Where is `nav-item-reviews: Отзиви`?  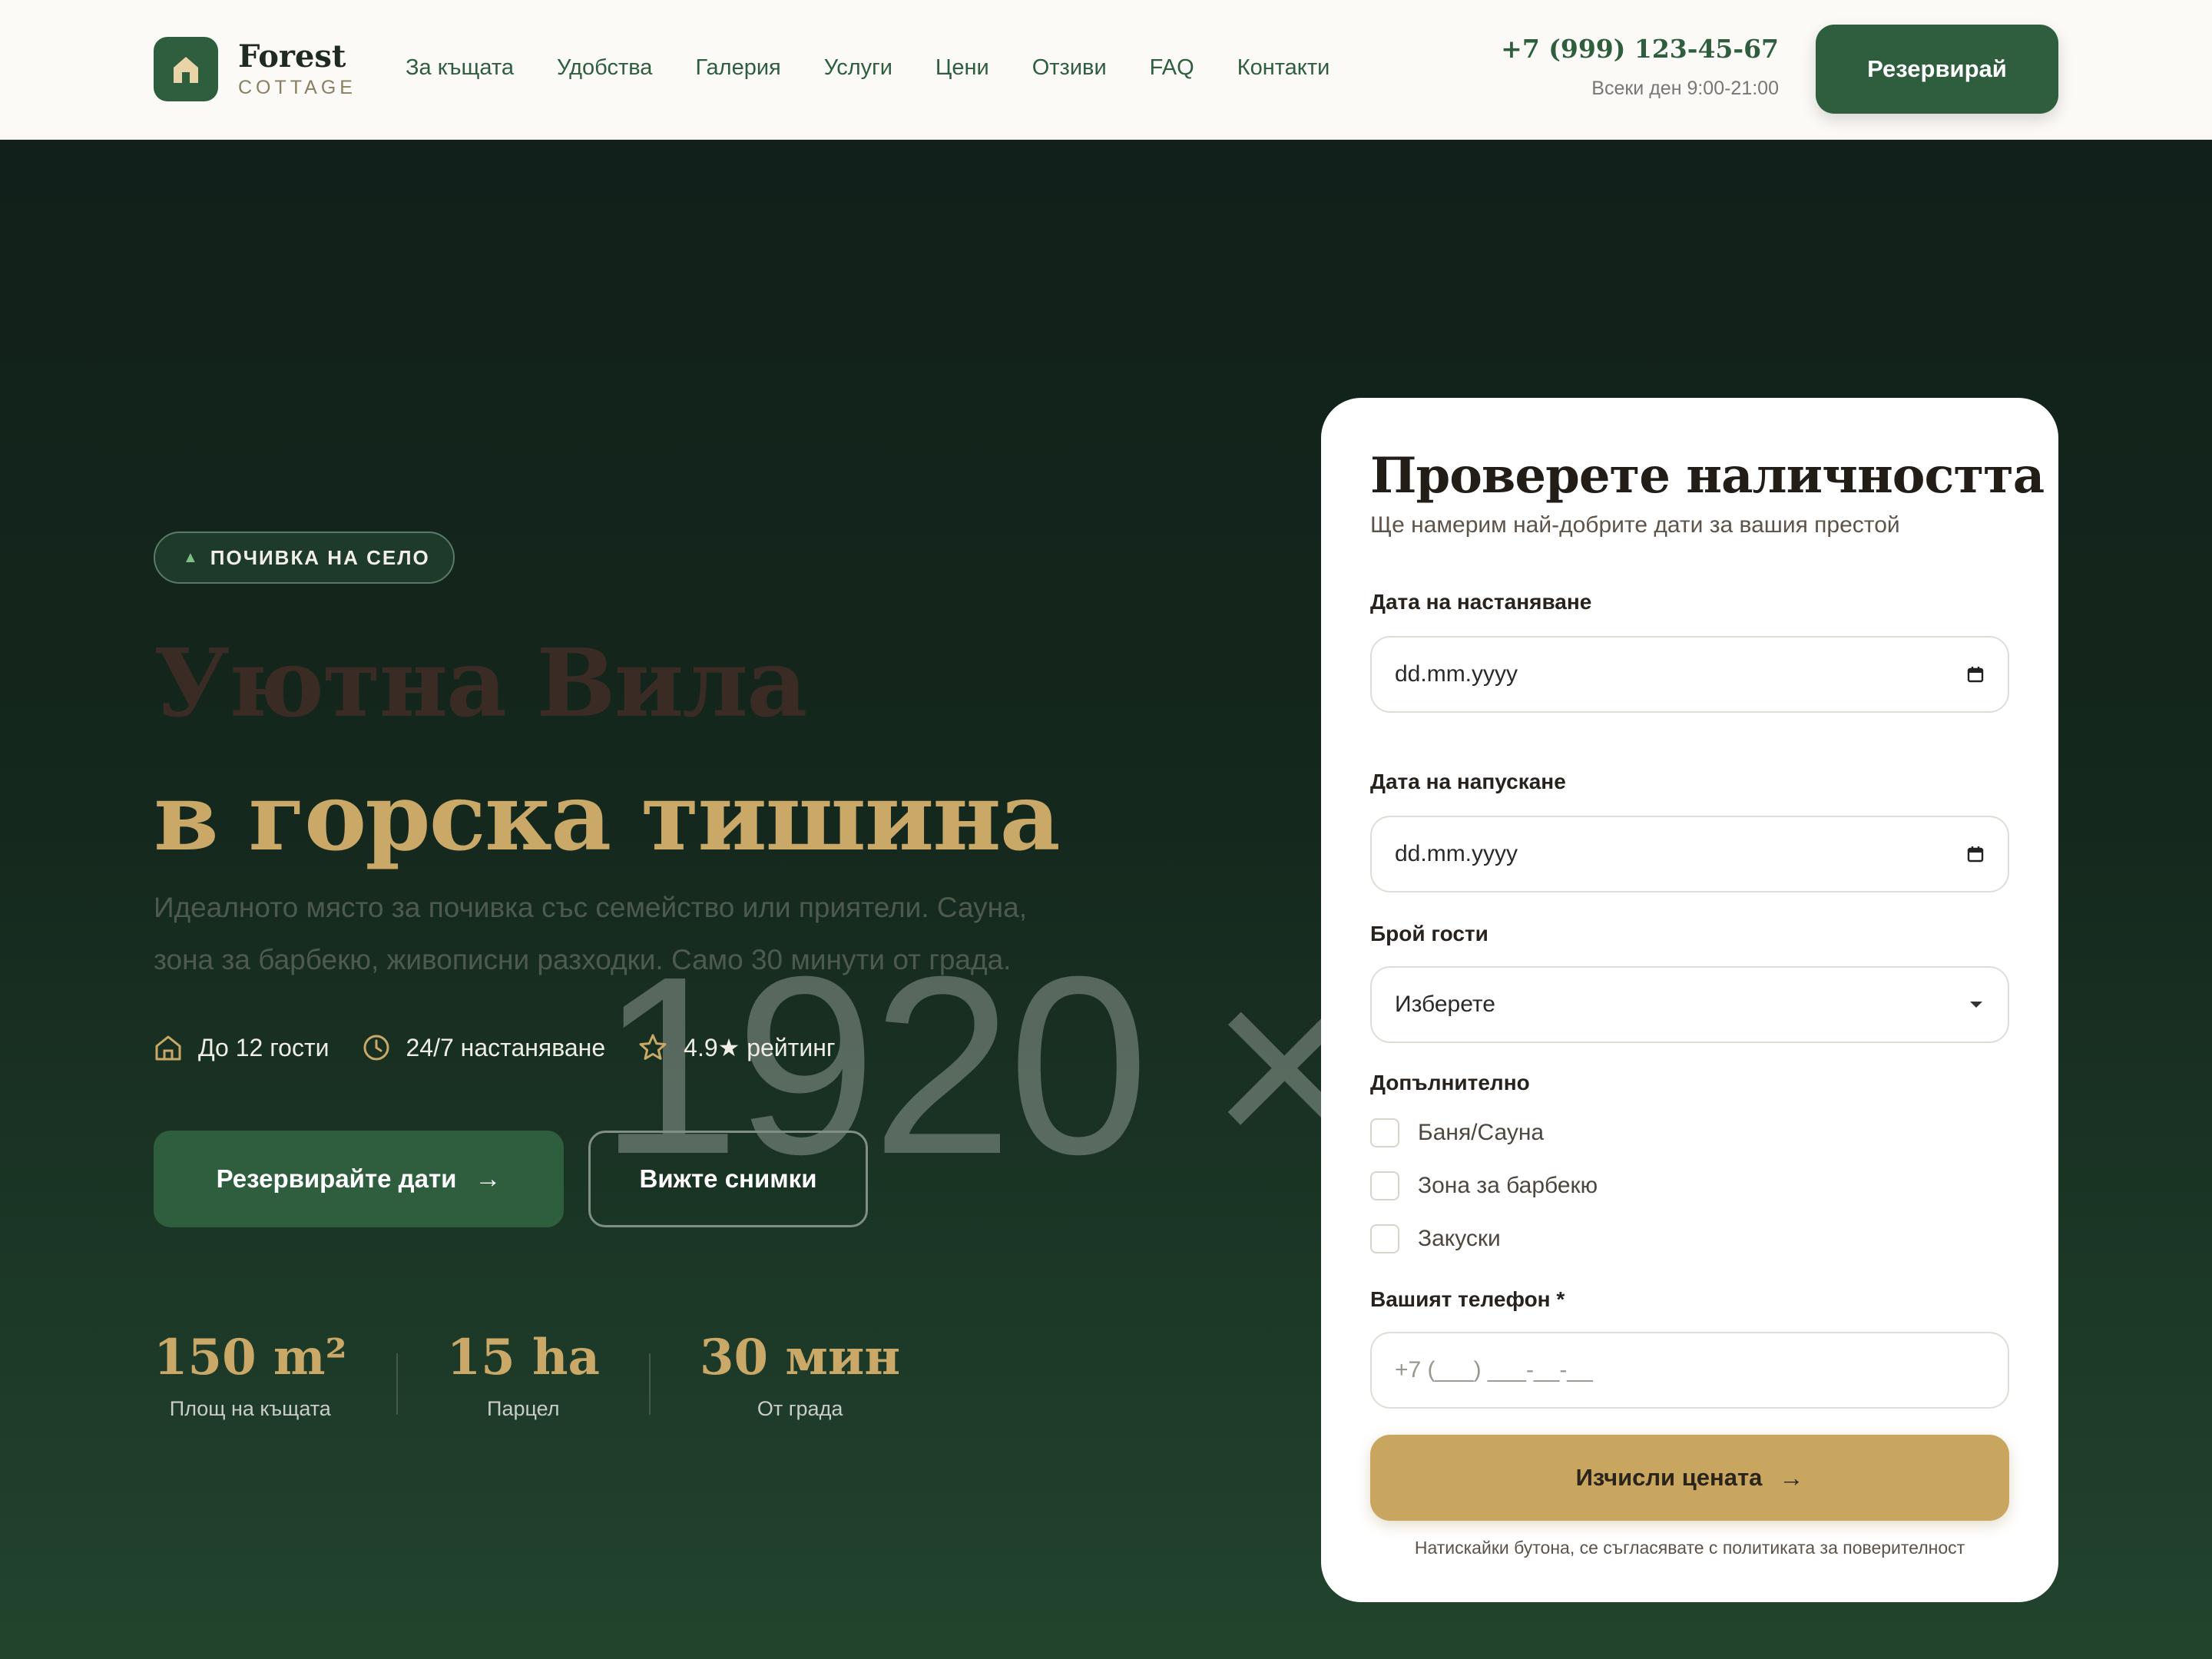 nav-item-reviews: Отзиви is located at coordinates (1069, 68).